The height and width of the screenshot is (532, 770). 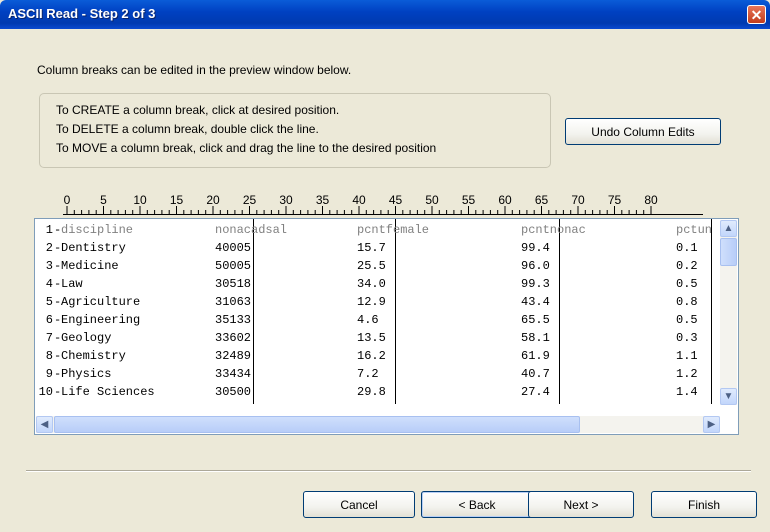 I want to click on table-cell: 7.2, so click(x=368, y=374).